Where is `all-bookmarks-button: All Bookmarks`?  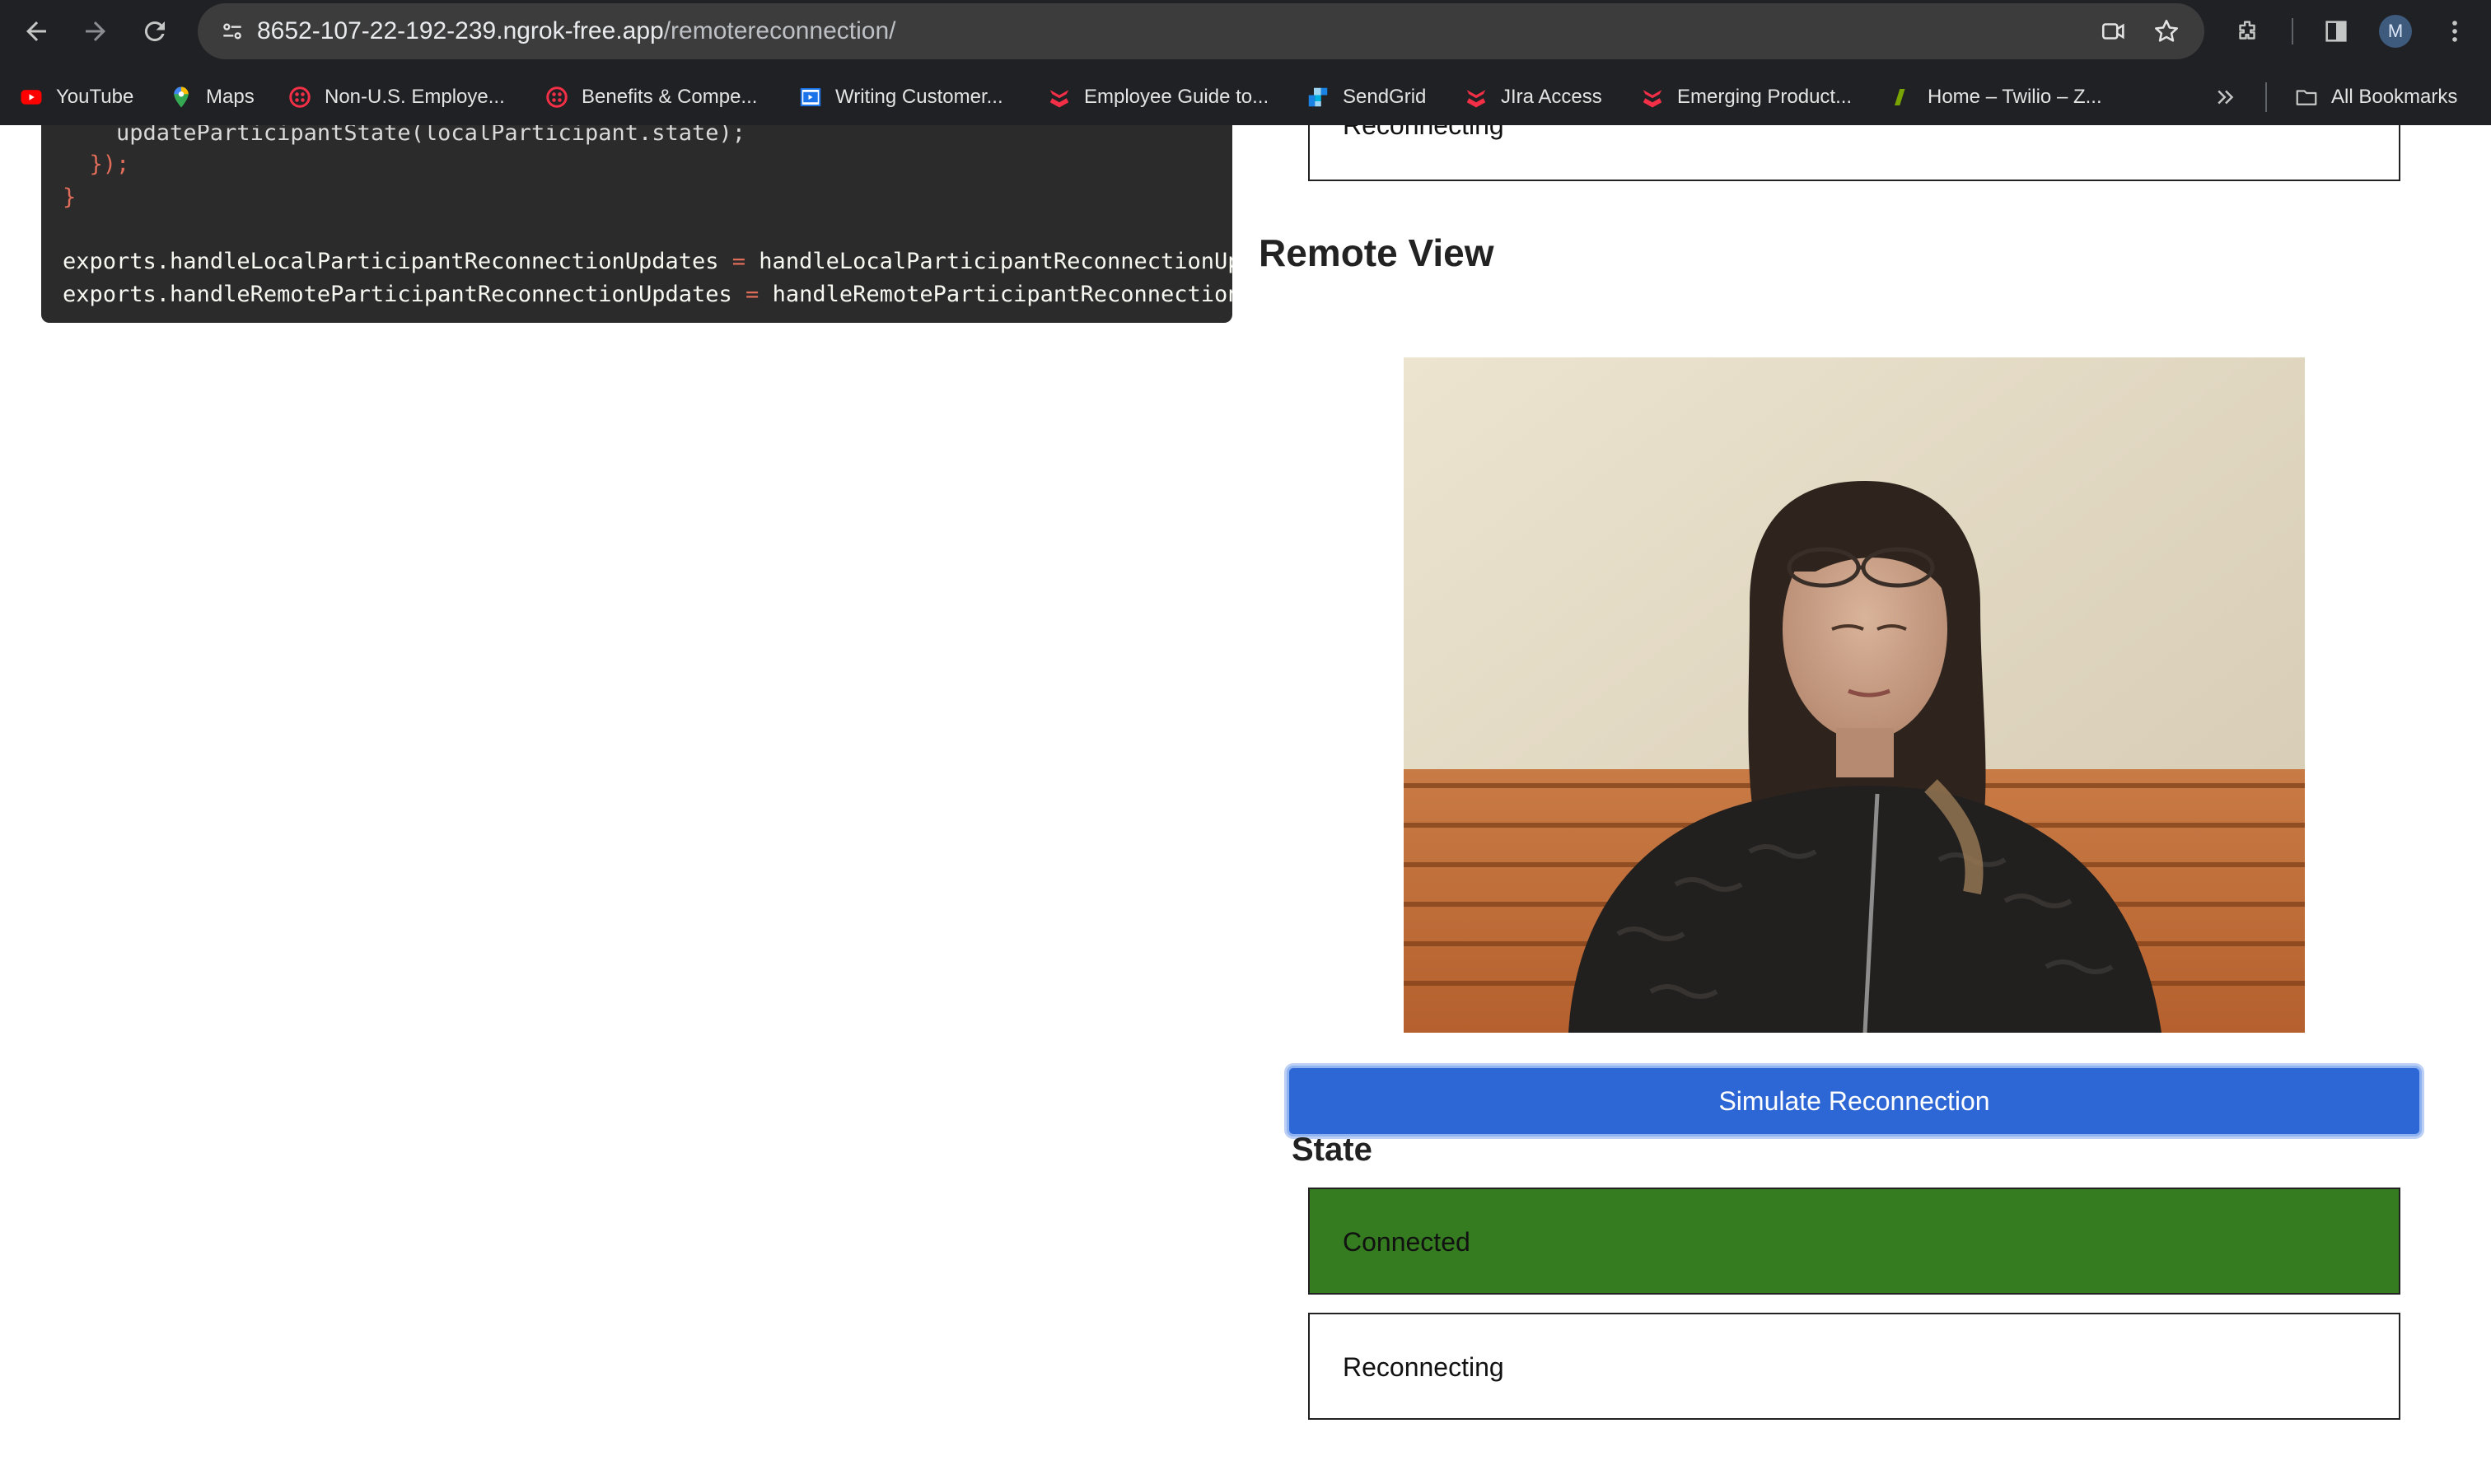
all-bookmarks-button: All Bookmarks is located at coordinates (2375, 97).